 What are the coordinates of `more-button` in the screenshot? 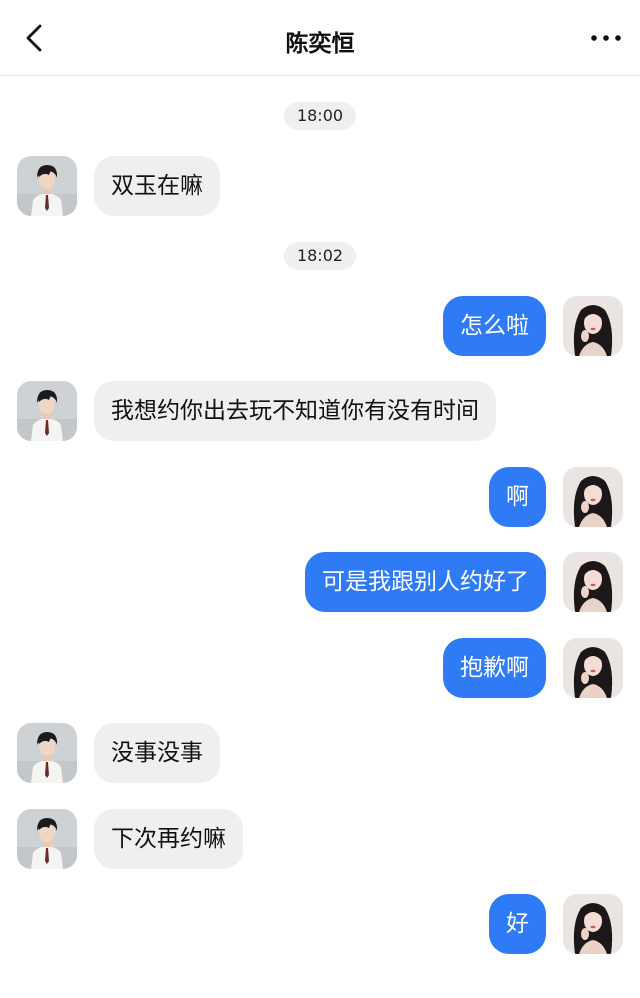 It's located at (606, 38).